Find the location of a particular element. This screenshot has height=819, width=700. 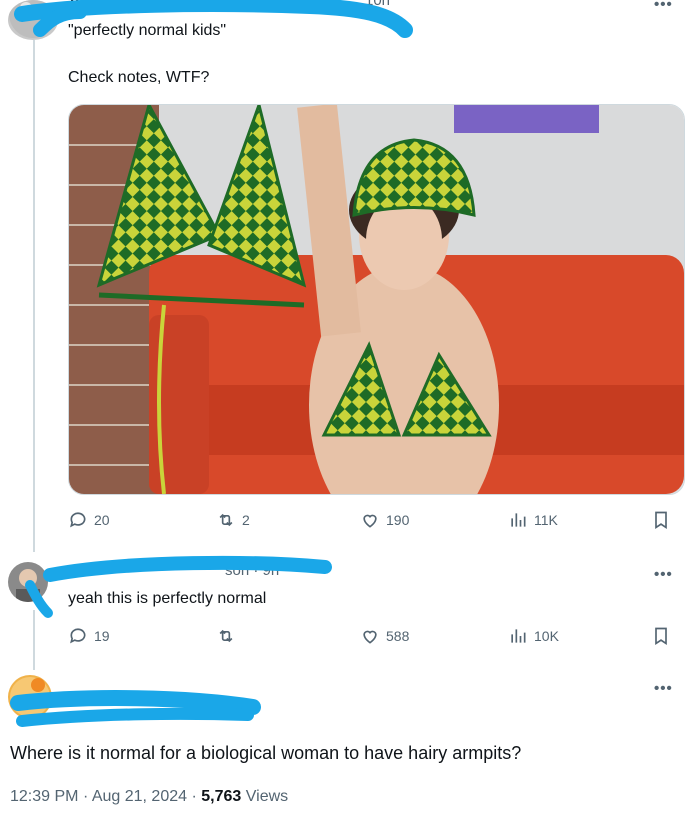

views-button: 11K is located at coordinates (533, 520).